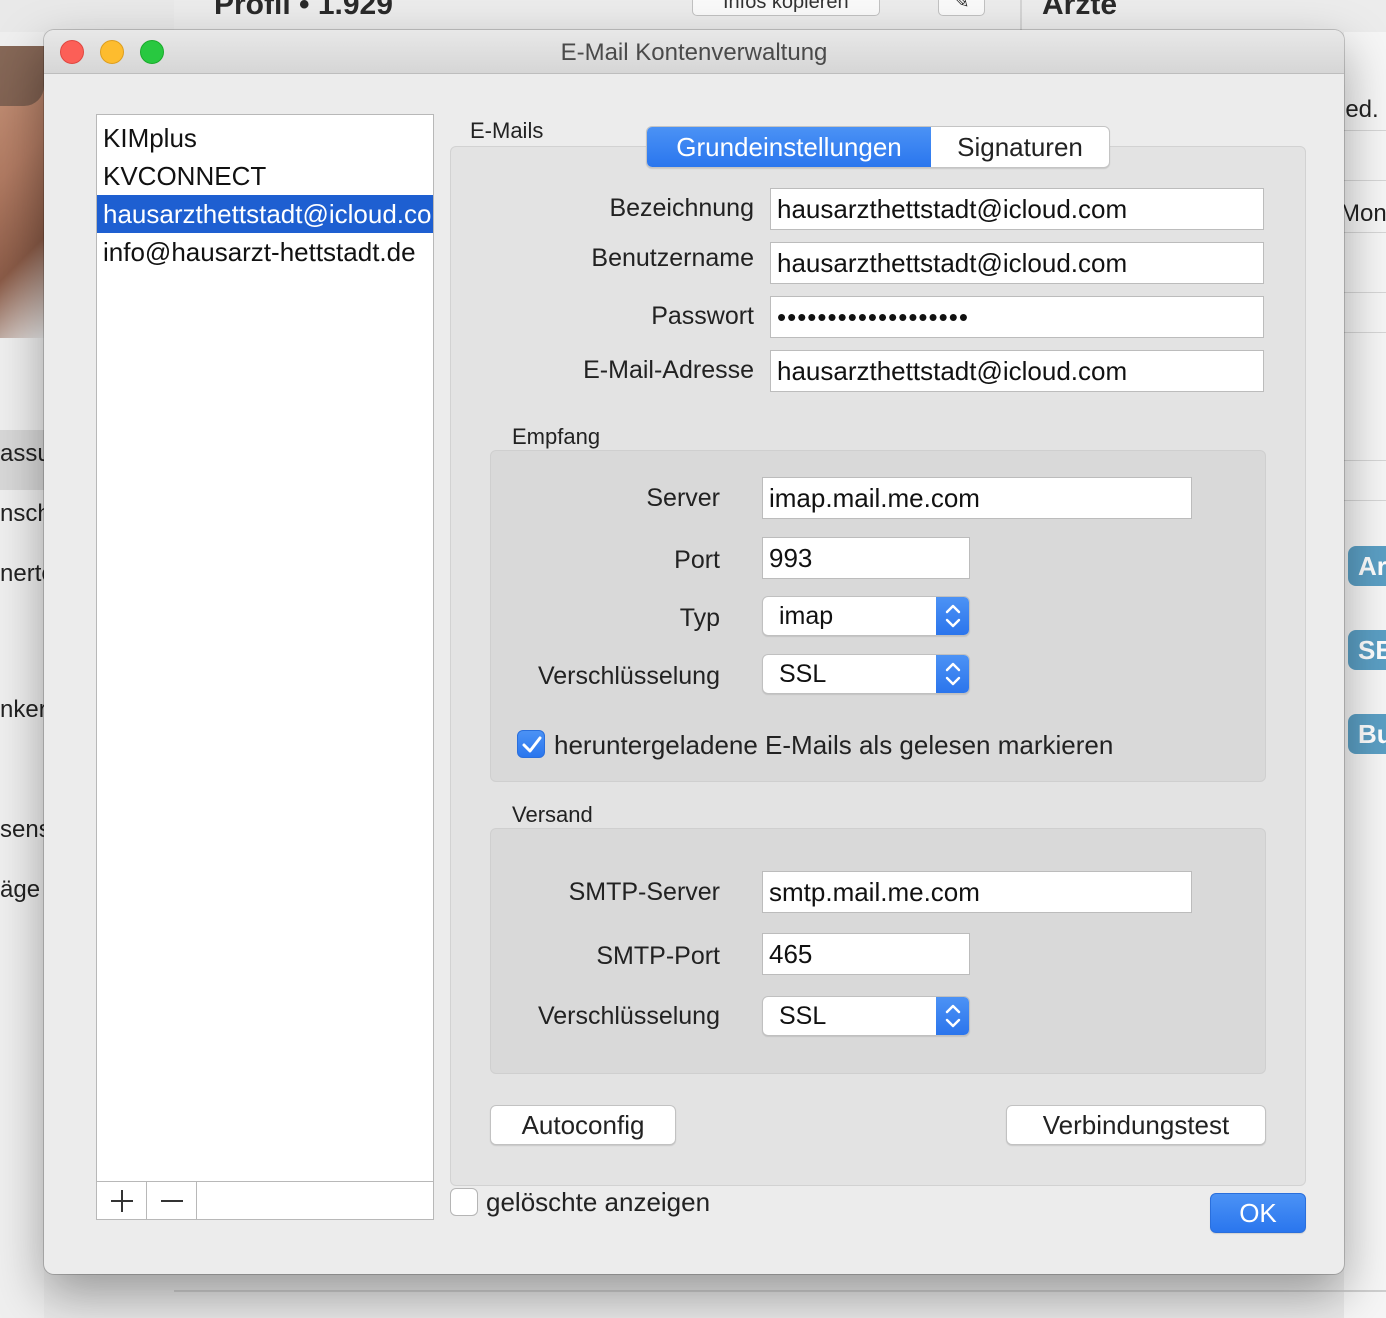 This screenshot has height=1318, width=1386. I want to click on incoming-encryption-value: SSL, so click(803, 674).